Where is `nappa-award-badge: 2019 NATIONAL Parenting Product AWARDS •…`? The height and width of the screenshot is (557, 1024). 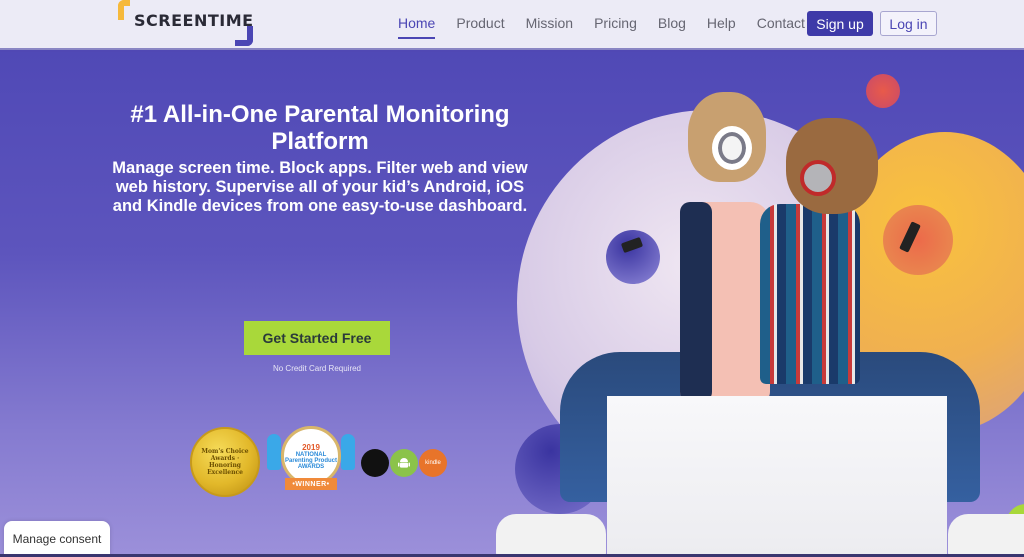
nappa-award-badge: 2019 NATIONAL Parenting Product AWARDS •… is located at coordinates (311, 461).